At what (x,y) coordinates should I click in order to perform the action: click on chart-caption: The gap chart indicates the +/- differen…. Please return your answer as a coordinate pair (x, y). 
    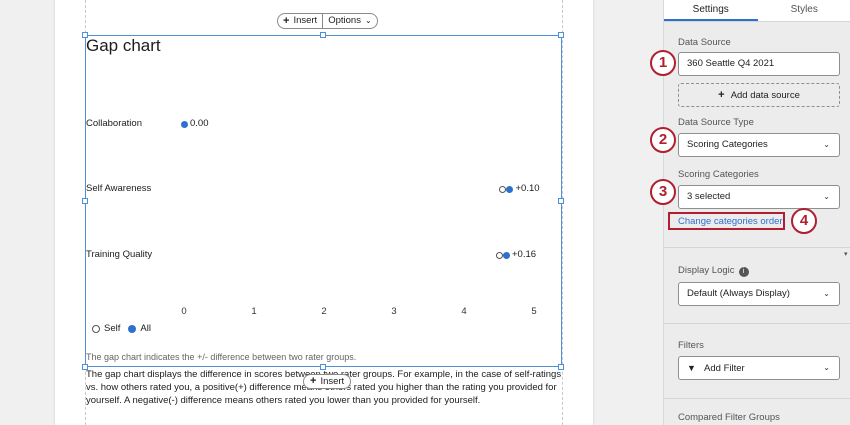
    Looking at the image, I should click on (221, 357).